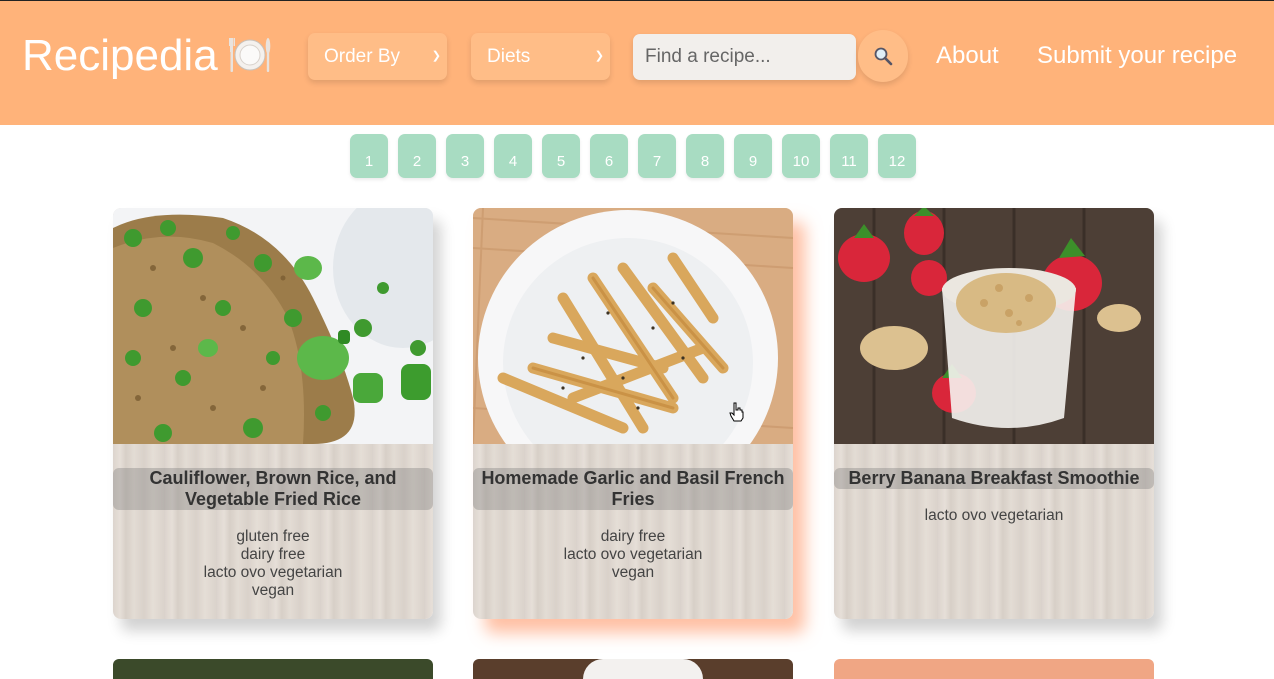  I want to click on french-fries-photo, so click(633, 326).